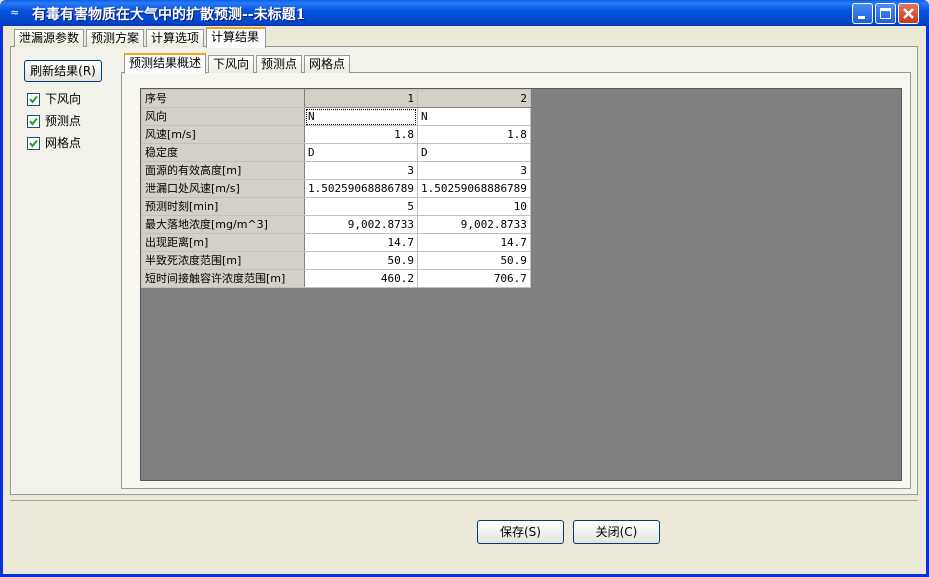  Describe the element at coordinates (520, 532) in the screenshot. I see `save-button: 保存(S)` at that location.